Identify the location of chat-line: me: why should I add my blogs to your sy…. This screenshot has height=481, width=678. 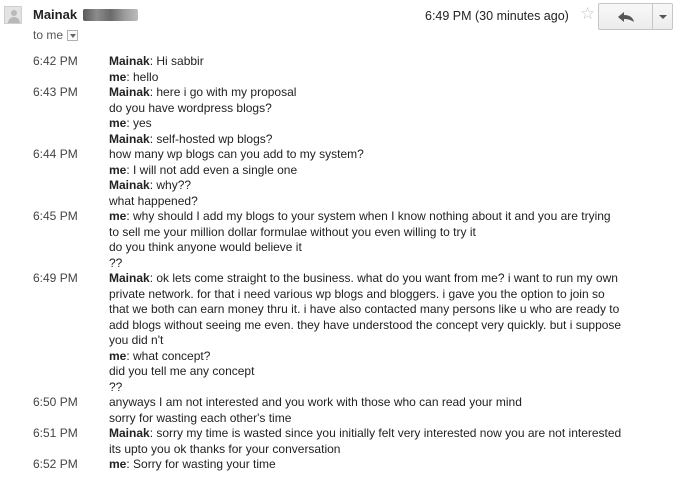
(389, 217).